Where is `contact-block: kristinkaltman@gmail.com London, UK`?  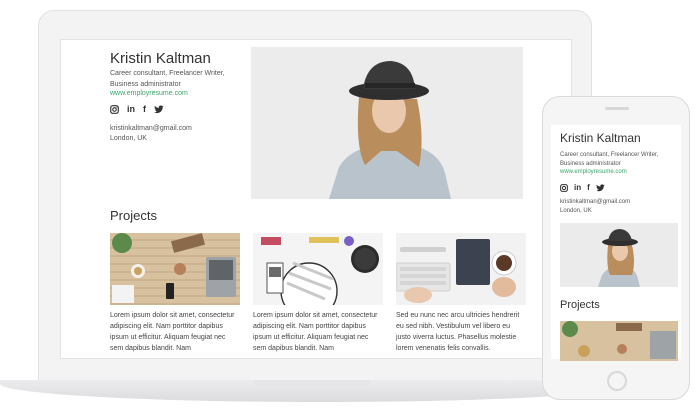 contact-block: kristinkaltman@gmail.com London, UK is located at coordinates (151, 134).